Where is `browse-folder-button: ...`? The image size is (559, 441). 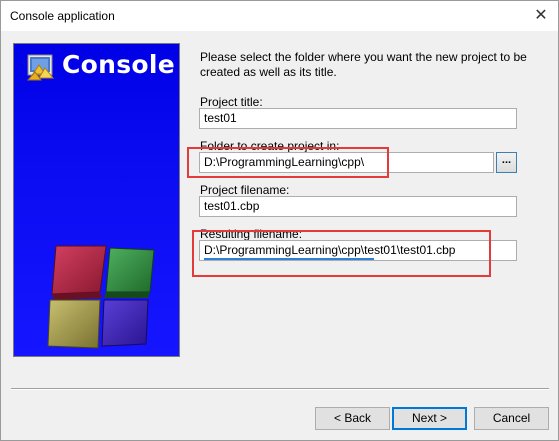 browse-folder-button: ... is located at coordinates (506, 162).